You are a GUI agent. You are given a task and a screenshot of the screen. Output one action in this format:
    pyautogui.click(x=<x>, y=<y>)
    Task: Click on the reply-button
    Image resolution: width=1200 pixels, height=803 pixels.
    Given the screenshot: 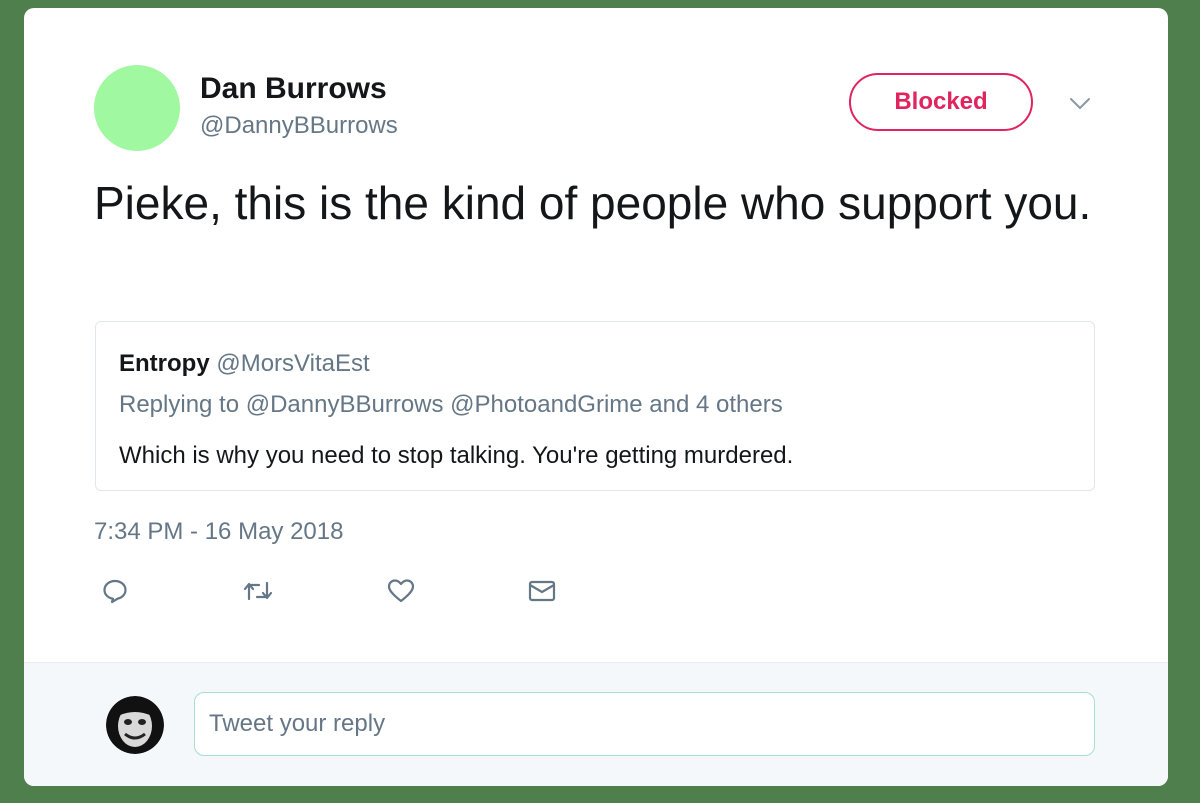 What is the action you would take?
    pyautogui.click(x=115, y=593)
    